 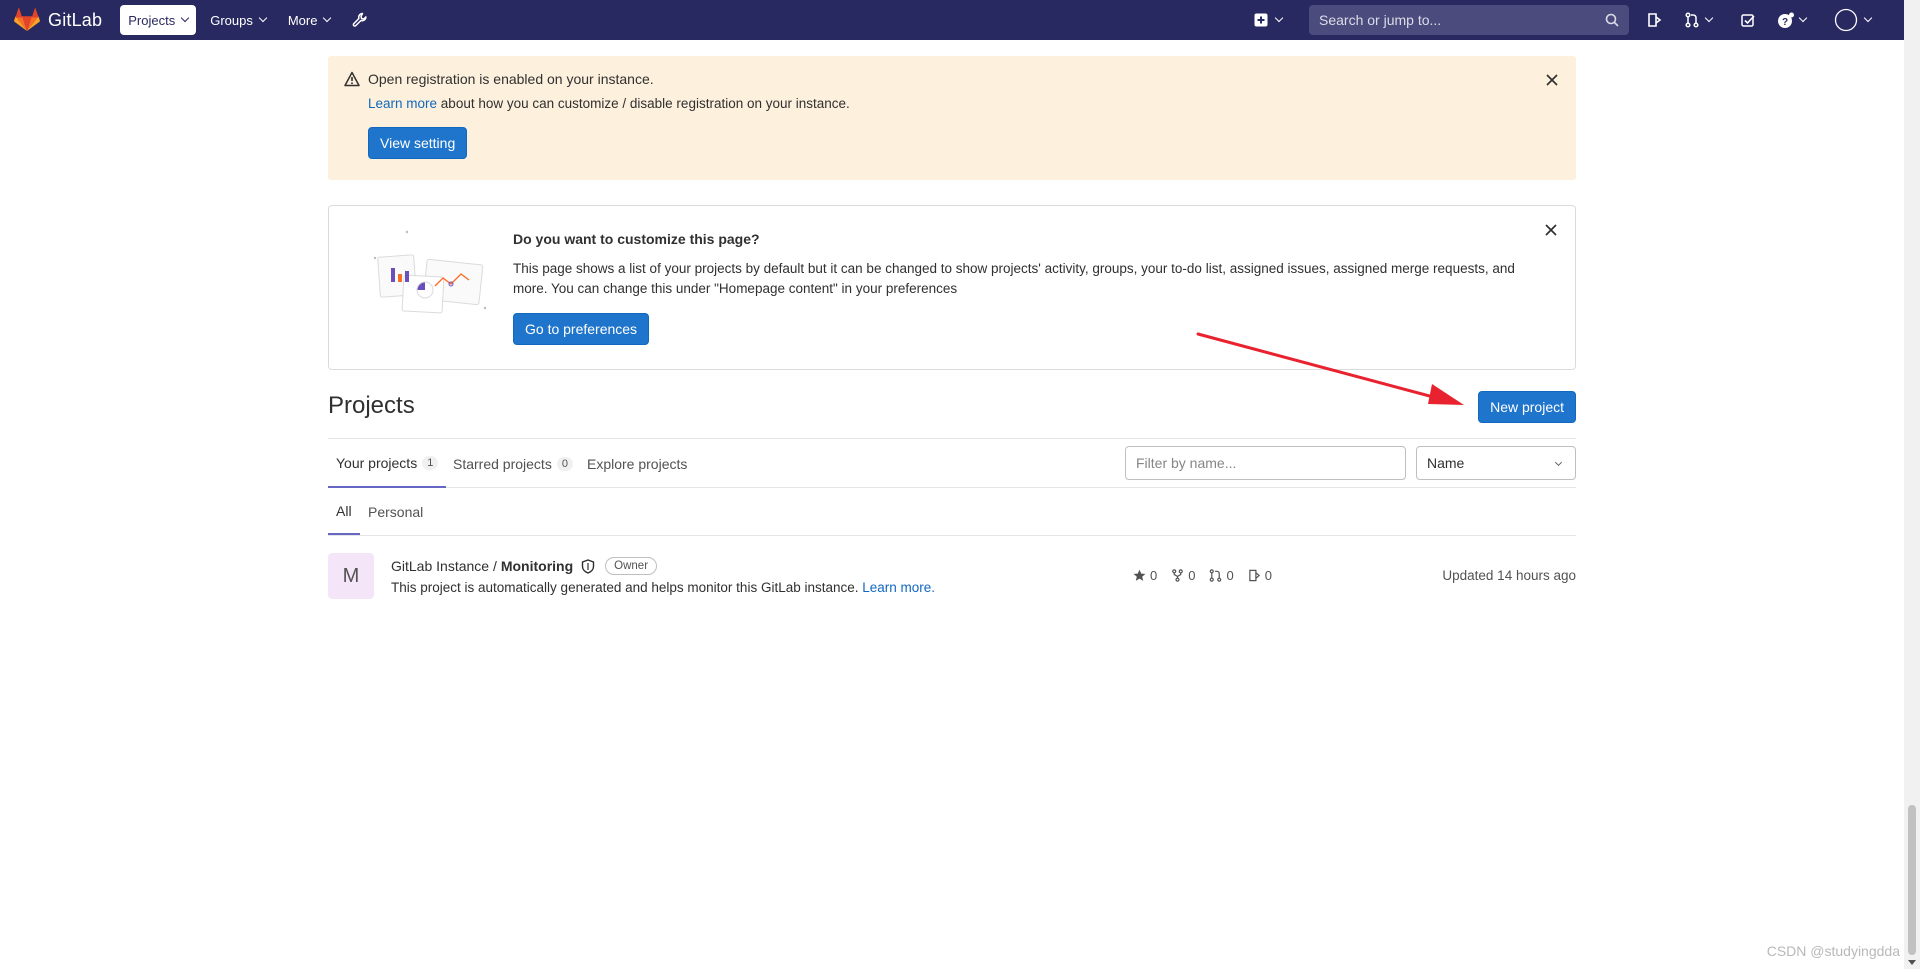 I want to click on go-to-preferences-button: Go to preferences, so click(x=581, y=329).